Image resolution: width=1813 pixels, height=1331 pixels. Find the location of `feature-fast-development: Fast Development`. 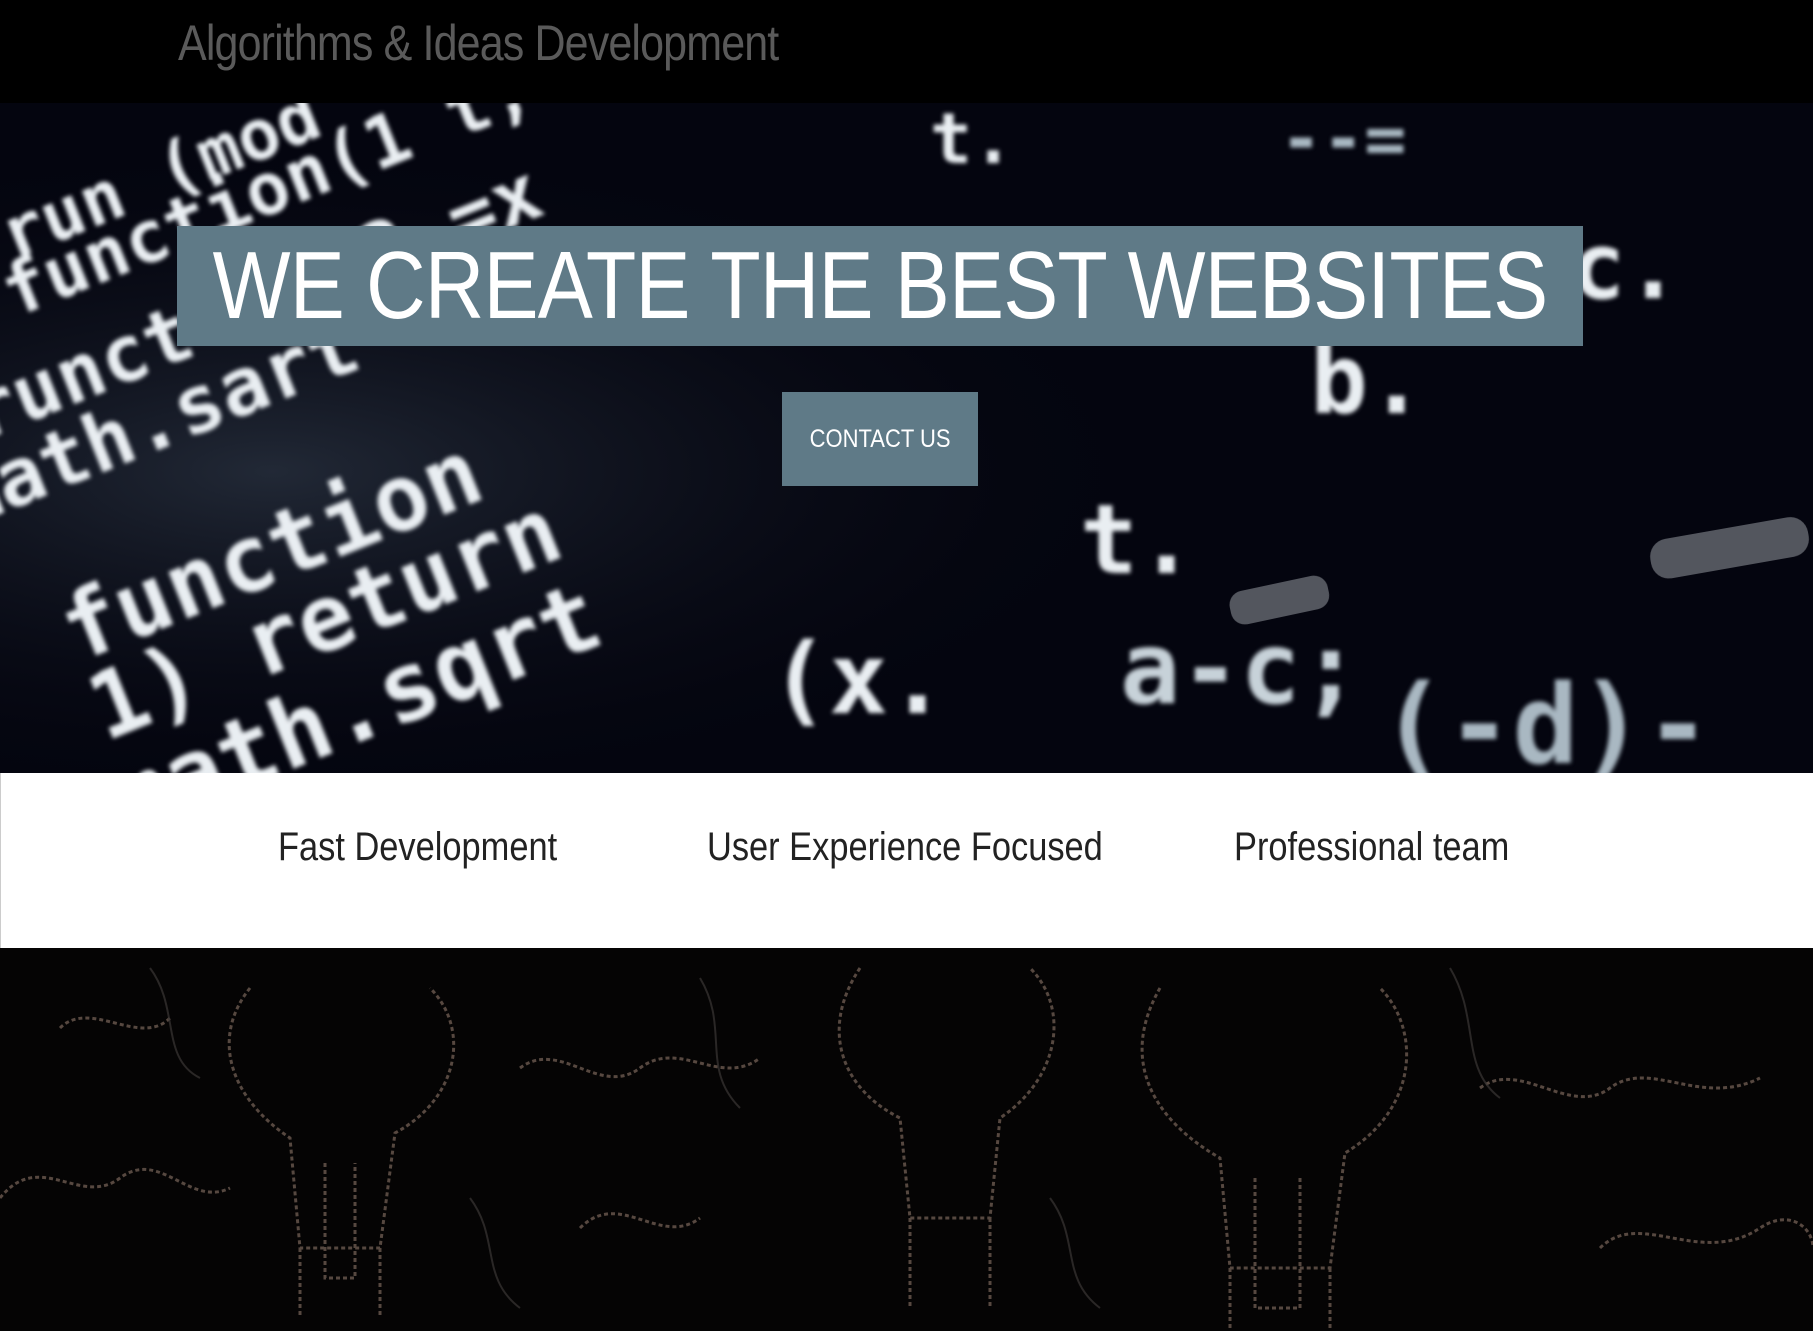

feature-fast-development: Fast Development is located at coordinates (418, 847).